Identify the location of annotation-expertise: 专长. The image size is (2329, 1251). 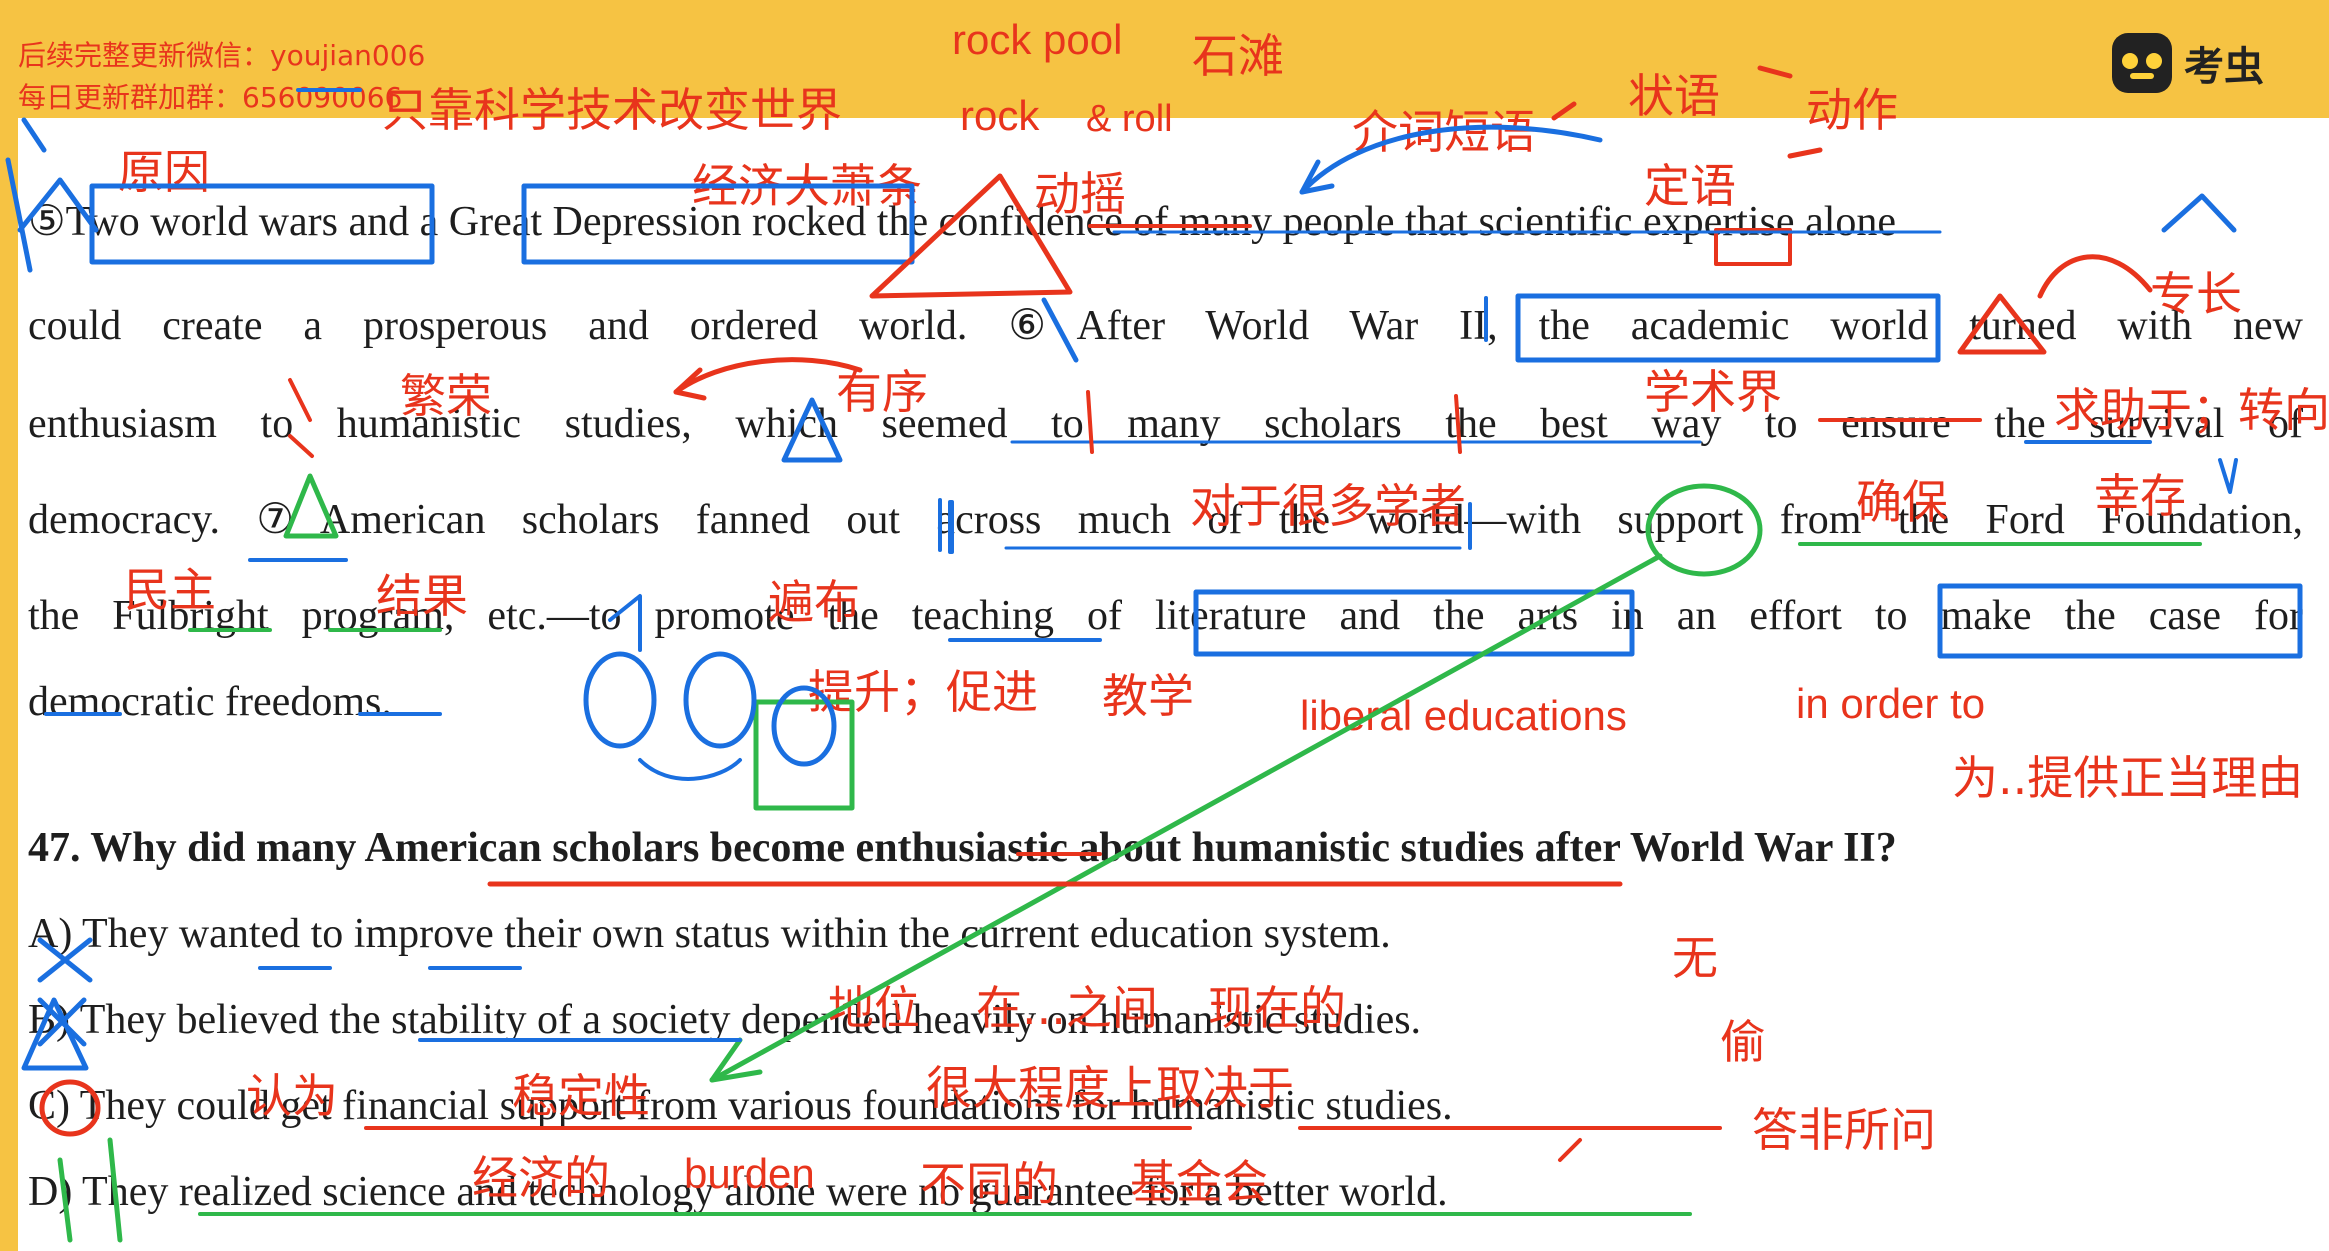
(2196, 294).